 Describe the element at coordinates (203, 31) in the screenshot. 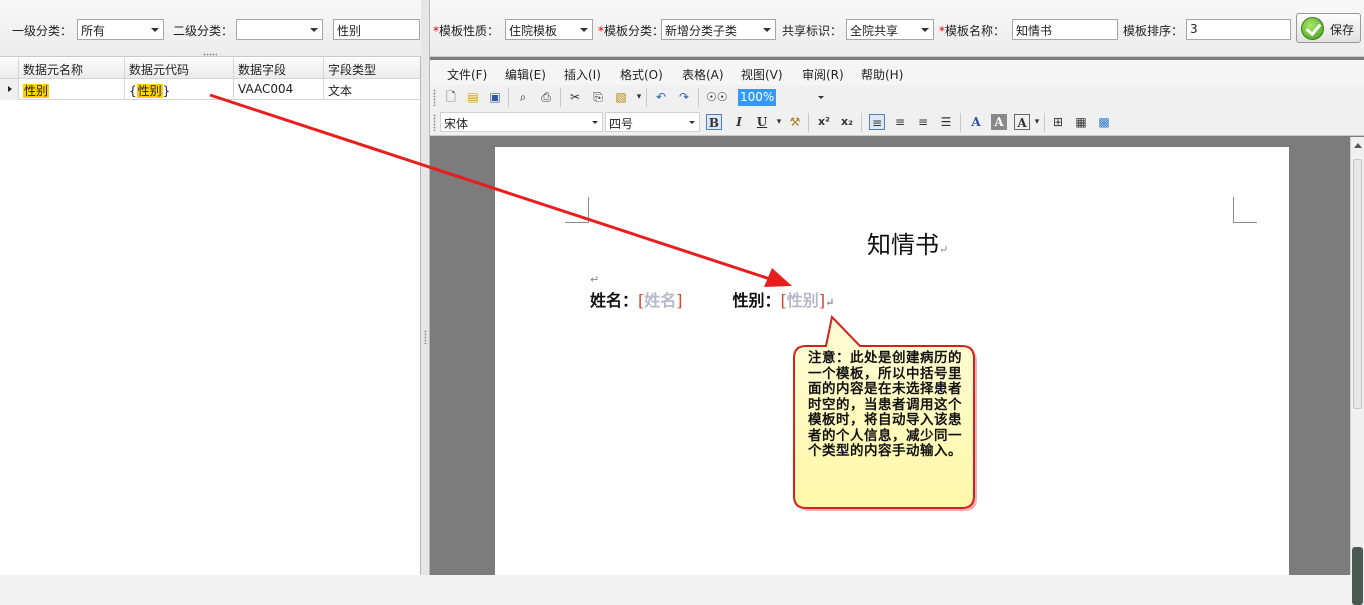

I see `level2-label: 二级分类：` at that location.